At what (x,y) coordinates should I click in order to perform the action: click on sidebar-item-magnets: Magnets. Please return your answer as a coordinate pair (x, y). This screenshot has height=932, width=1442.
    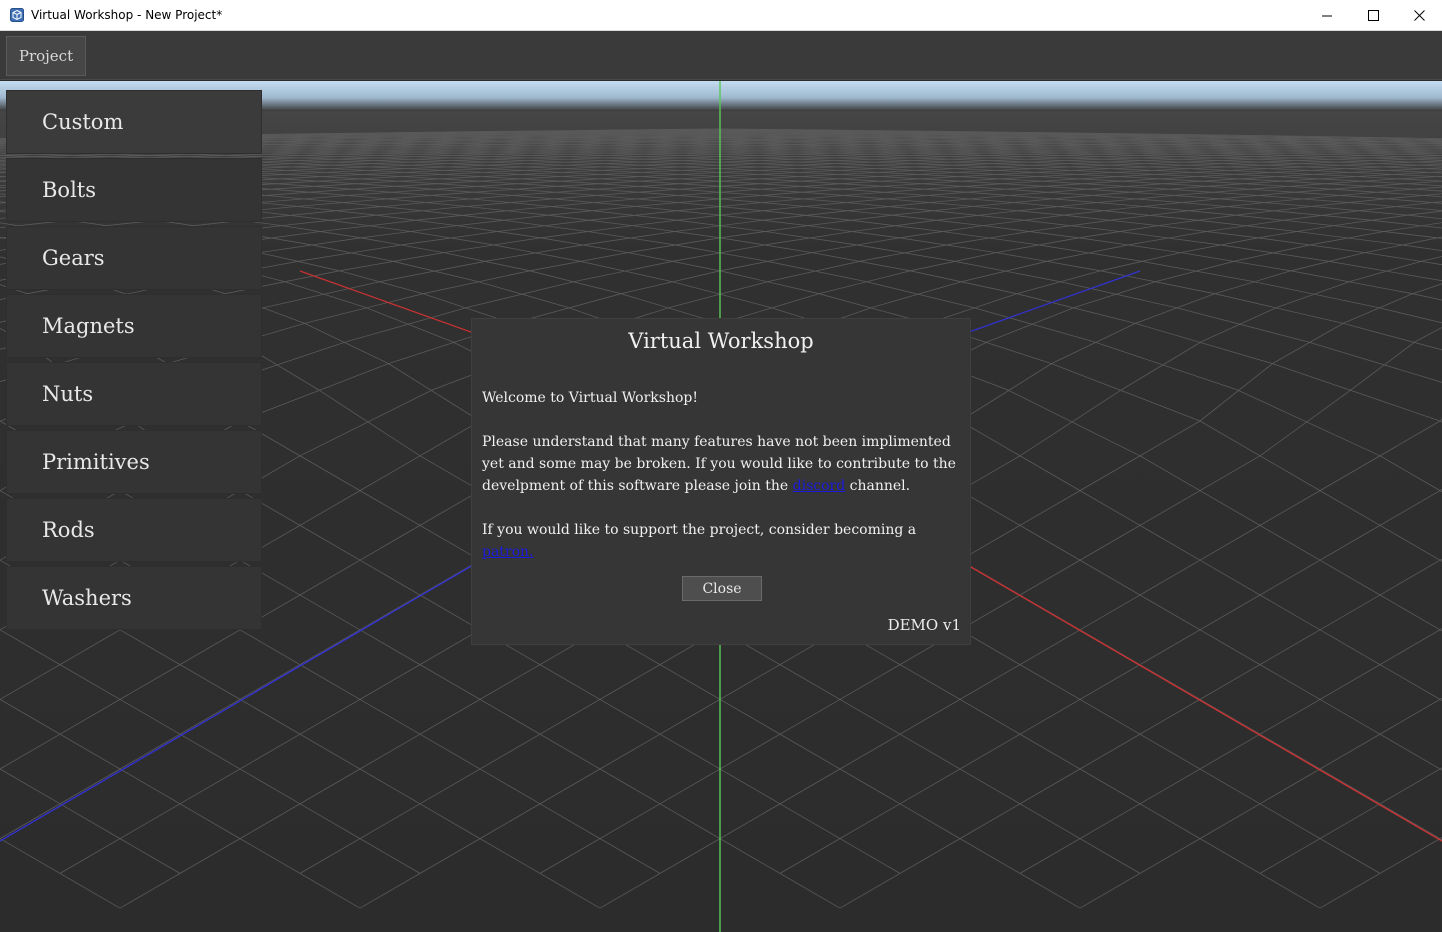
    Looking at the image, I should click on (134, 326).